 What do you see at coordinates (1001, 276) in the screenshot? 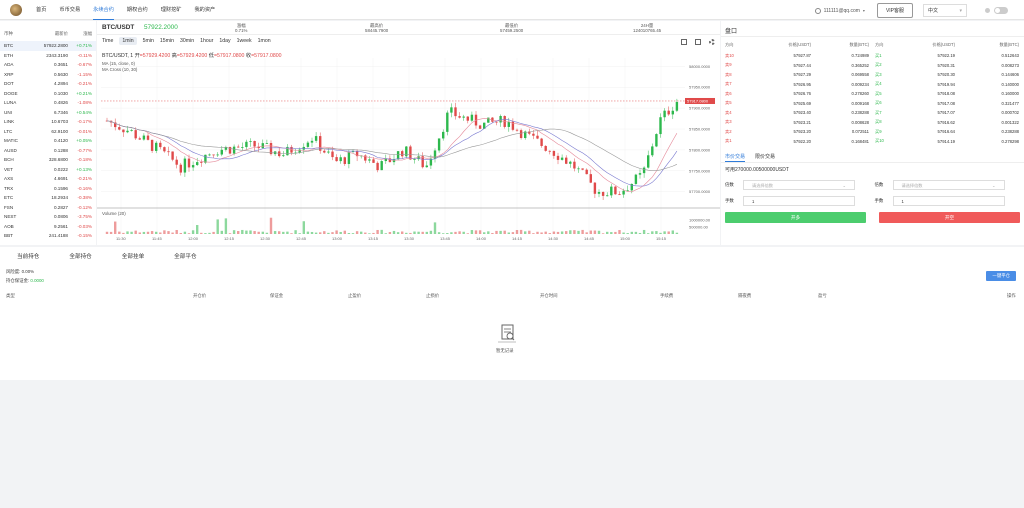
I see `close-all-button: 一键平仓` at bounding box center [1001, 276].